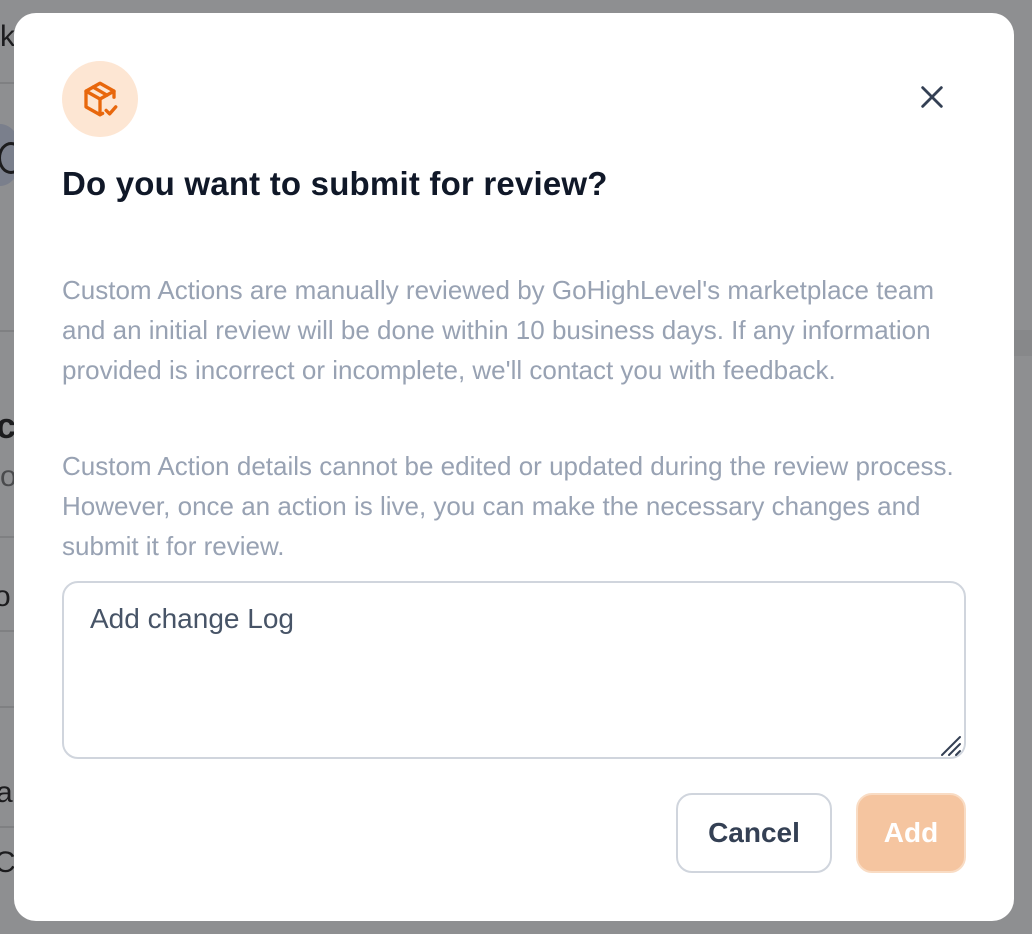  I want to click on background-text-fragment: o, so click(5, 596).